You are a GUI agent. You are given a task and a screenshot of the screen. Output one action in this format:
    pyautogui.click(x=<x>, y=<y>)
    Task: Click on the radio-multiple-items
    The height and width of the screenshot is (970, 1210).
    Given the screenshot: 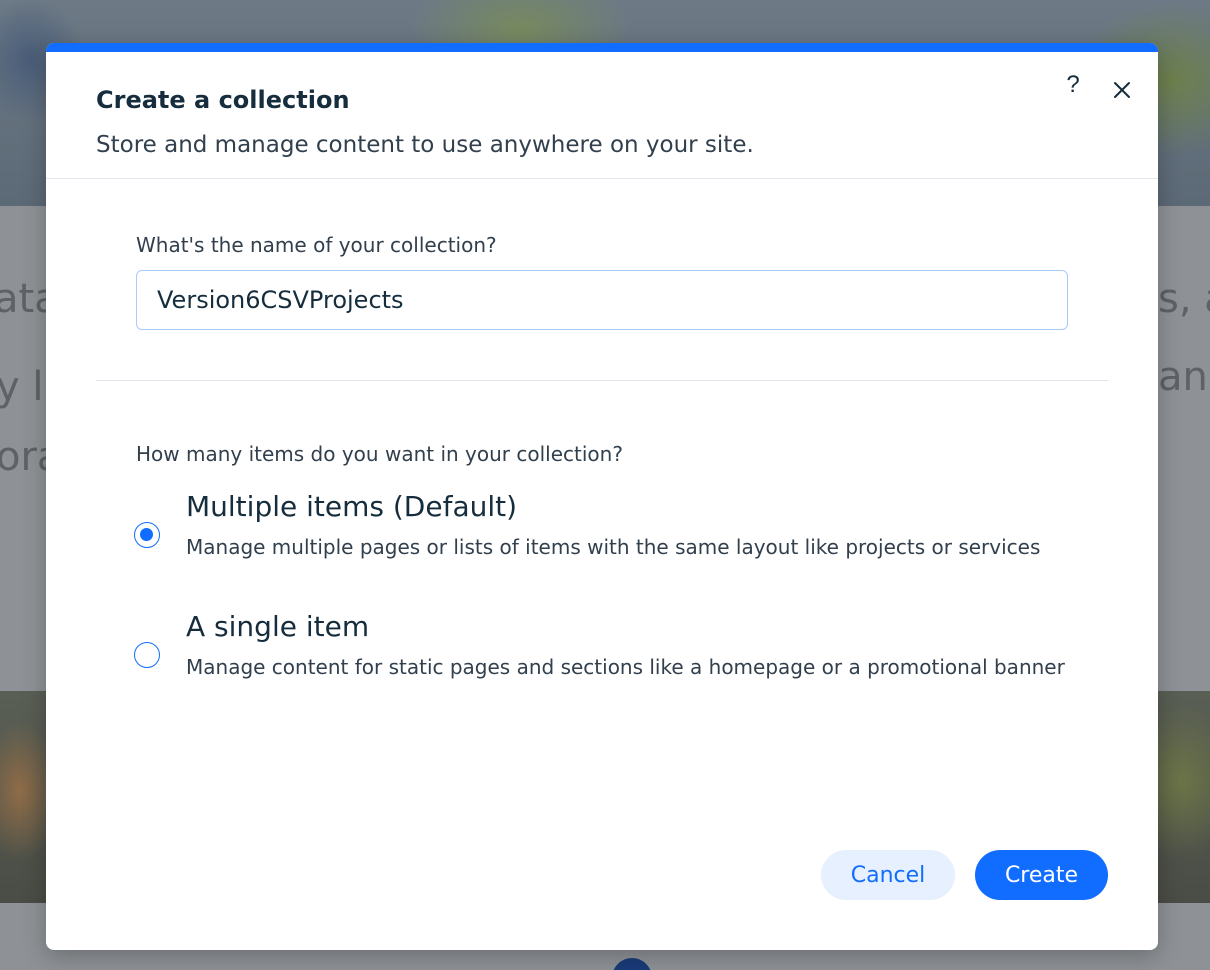 What is the action you would take?
    pyautogui.click(x=147, y=535)
    